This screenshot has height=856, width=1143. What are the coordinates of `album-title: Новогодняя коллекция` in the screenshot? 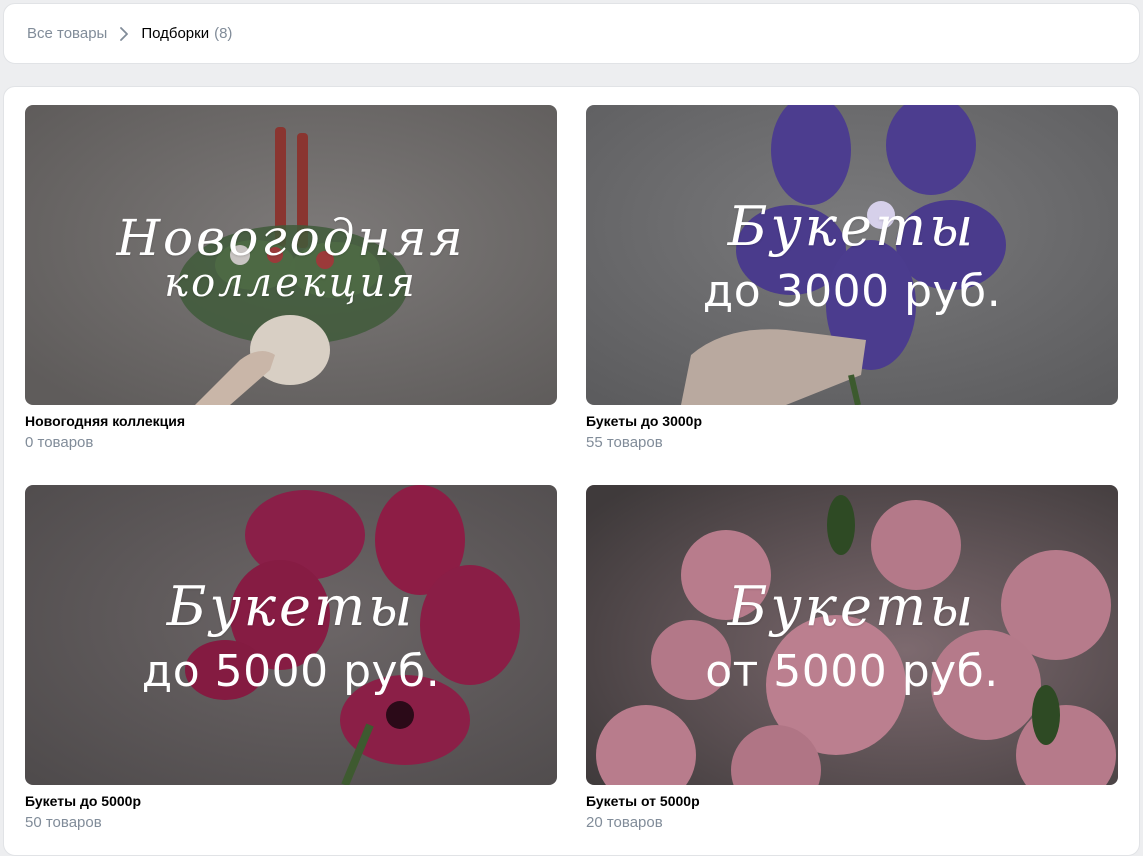 It's located at (291, 421).